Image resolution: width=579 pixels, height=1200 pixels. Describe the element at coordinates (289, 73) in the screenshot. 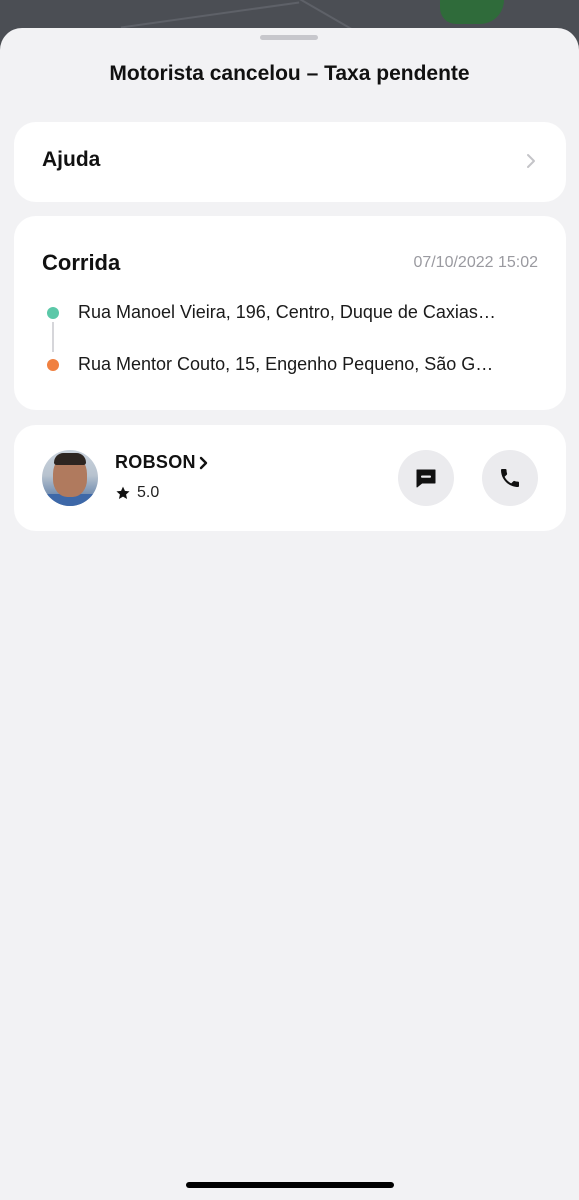

I see `sheet-title: Motorista cancelou – Taxa pendente` at that location.